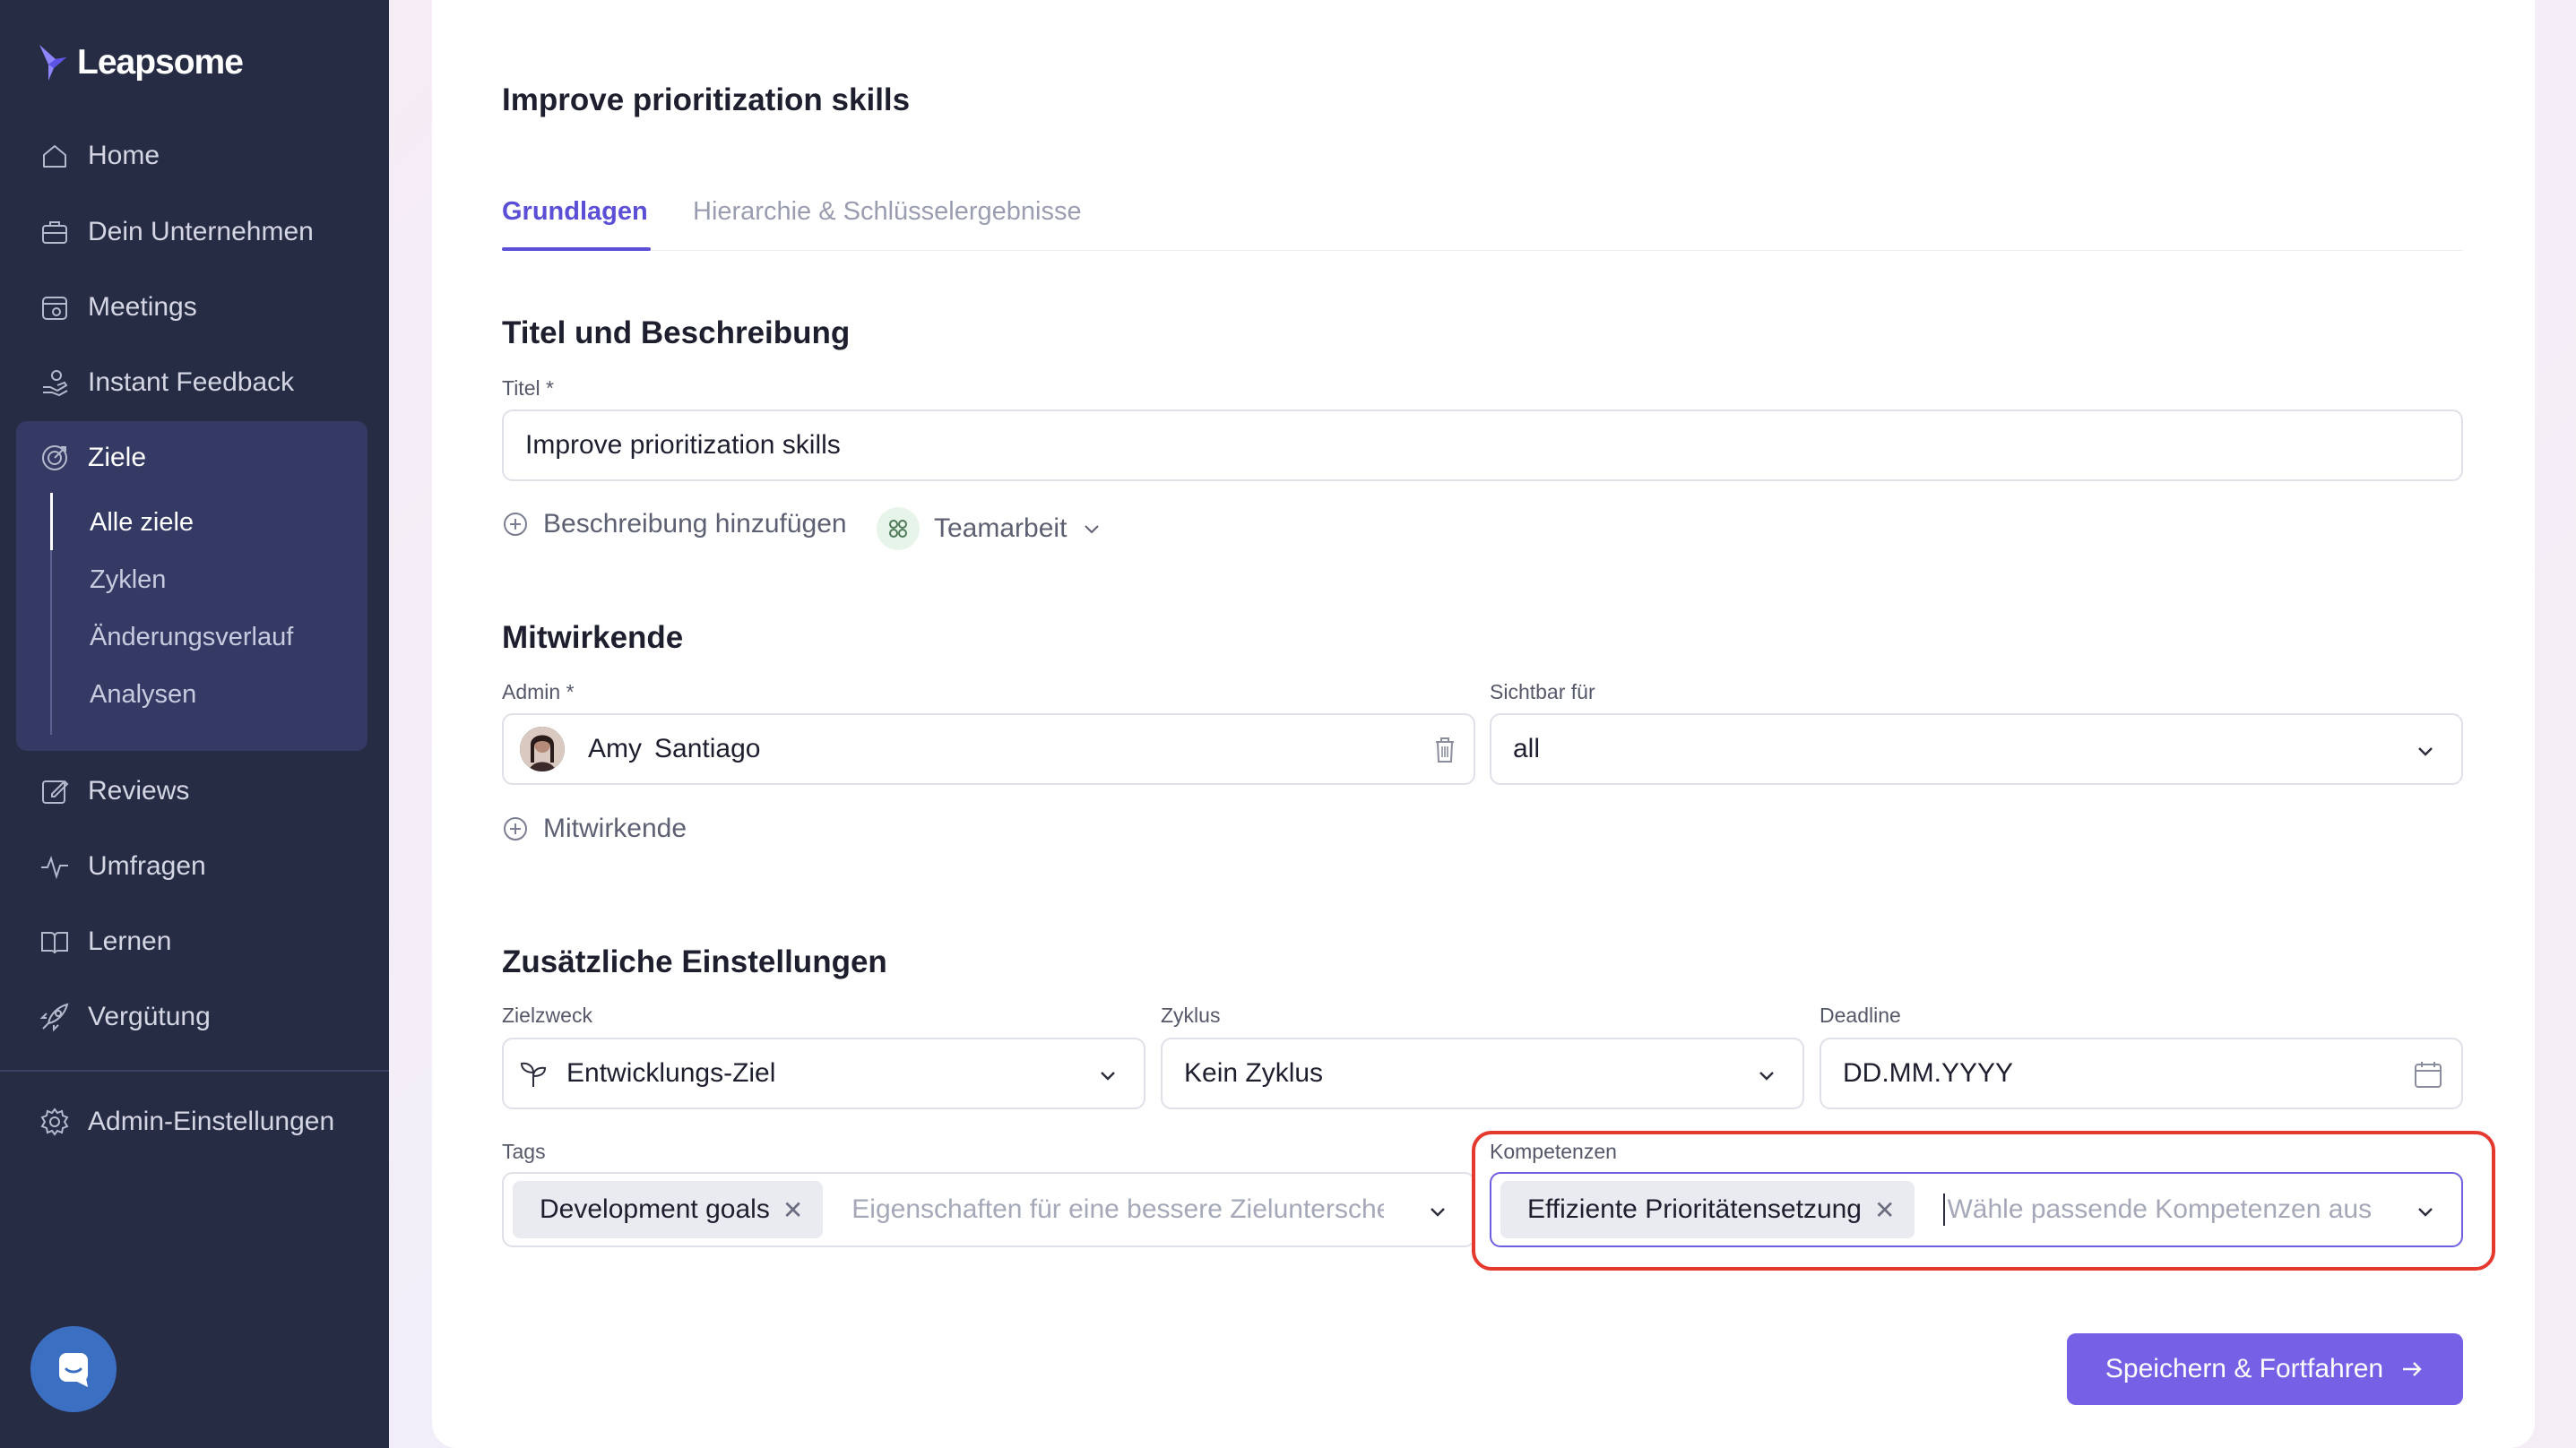  What do you see at coordinates (615, 748) in the screenshot?
I see `admin-first-name: Amy` at bounding box center [615, 748].